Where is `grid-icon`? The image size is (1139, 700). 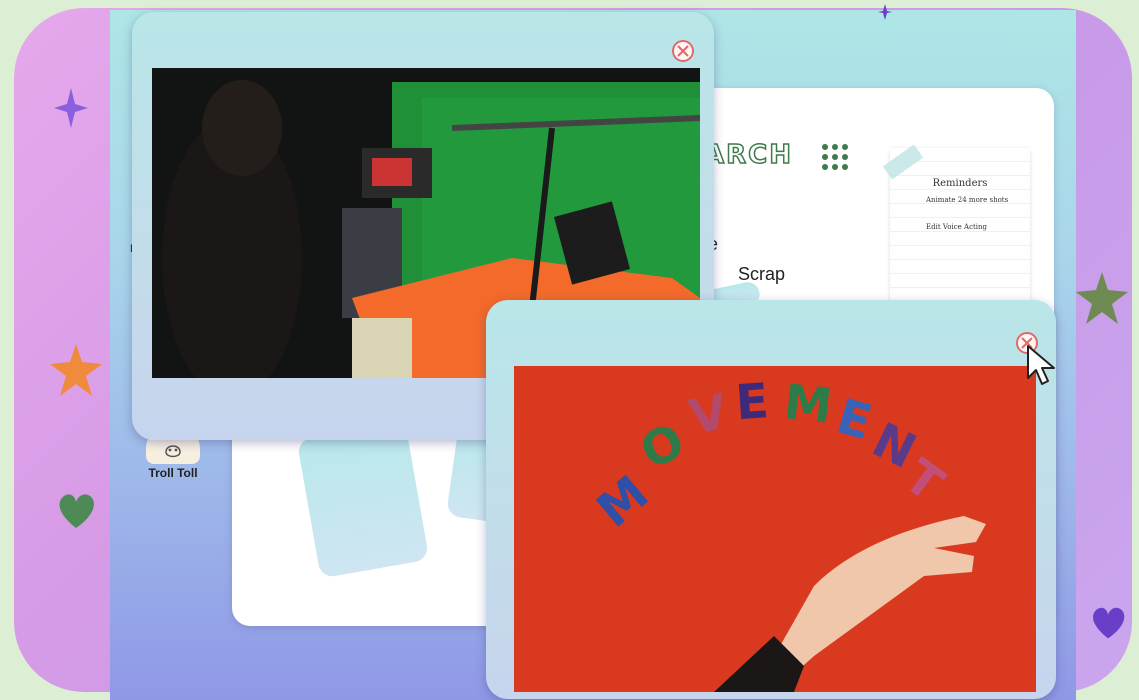 grid-icon is located at coordinates (835, 157).